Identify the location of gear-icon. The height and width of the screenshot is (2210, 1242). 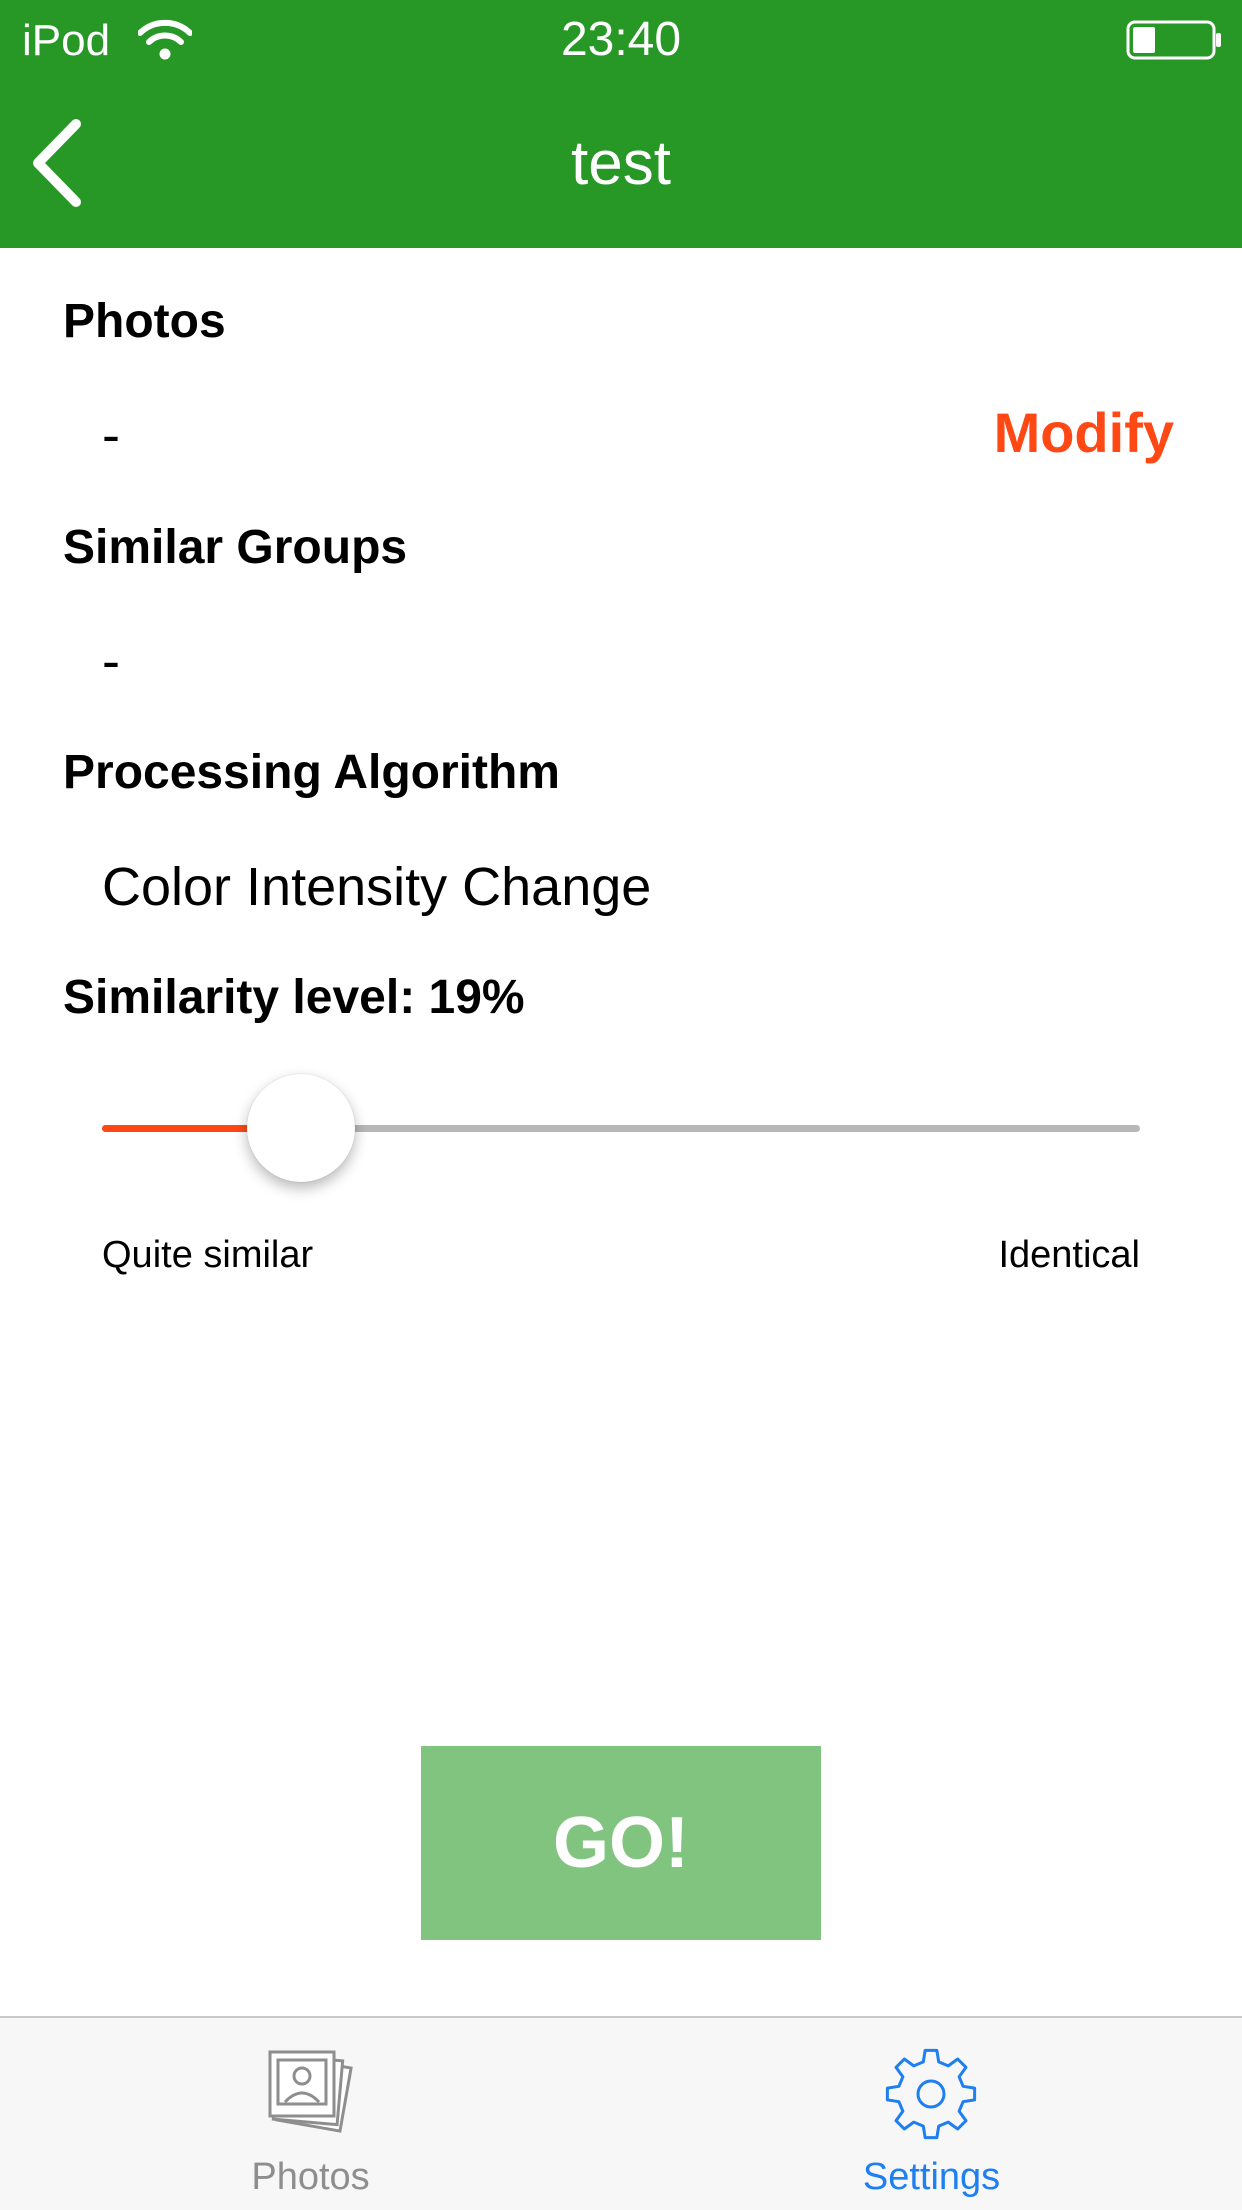
(931, 2094).